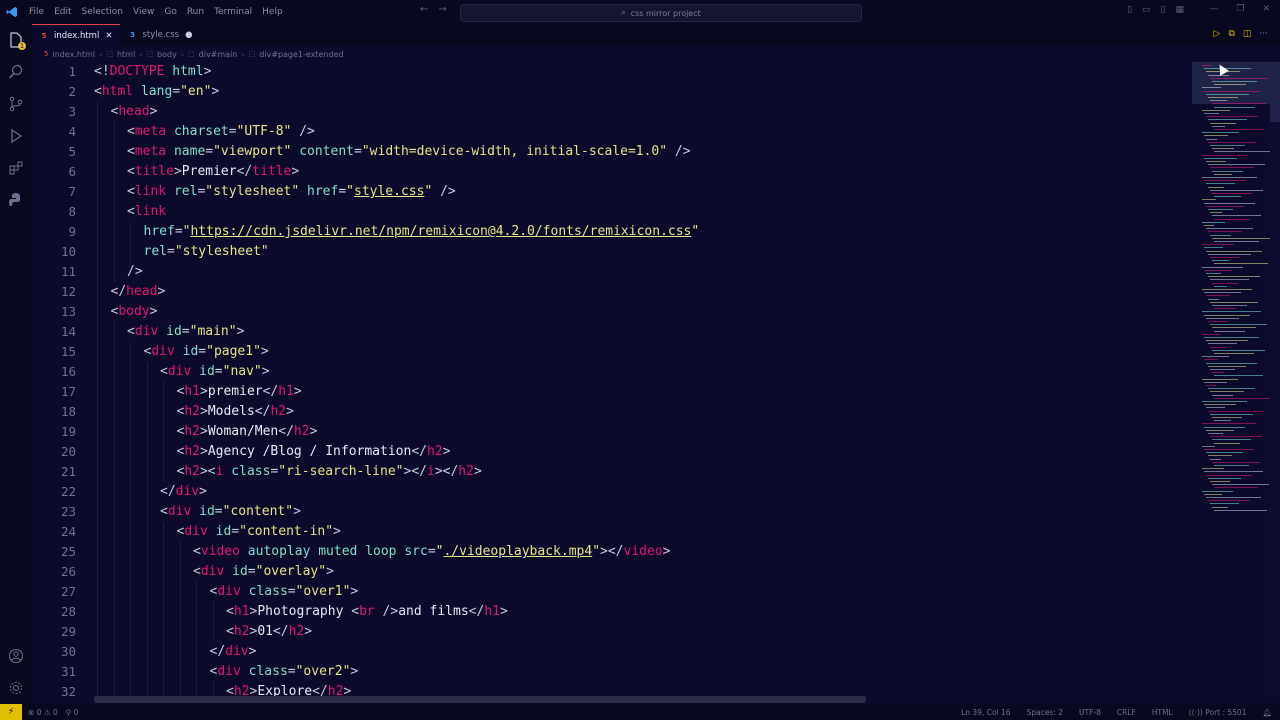 This screenshot has width=1280, height=720. What do you see at coordinates (1129, 10) in the screenshot?
I see `toggle-sidebar-icon: ▯` at bounding box center [1129, 10].